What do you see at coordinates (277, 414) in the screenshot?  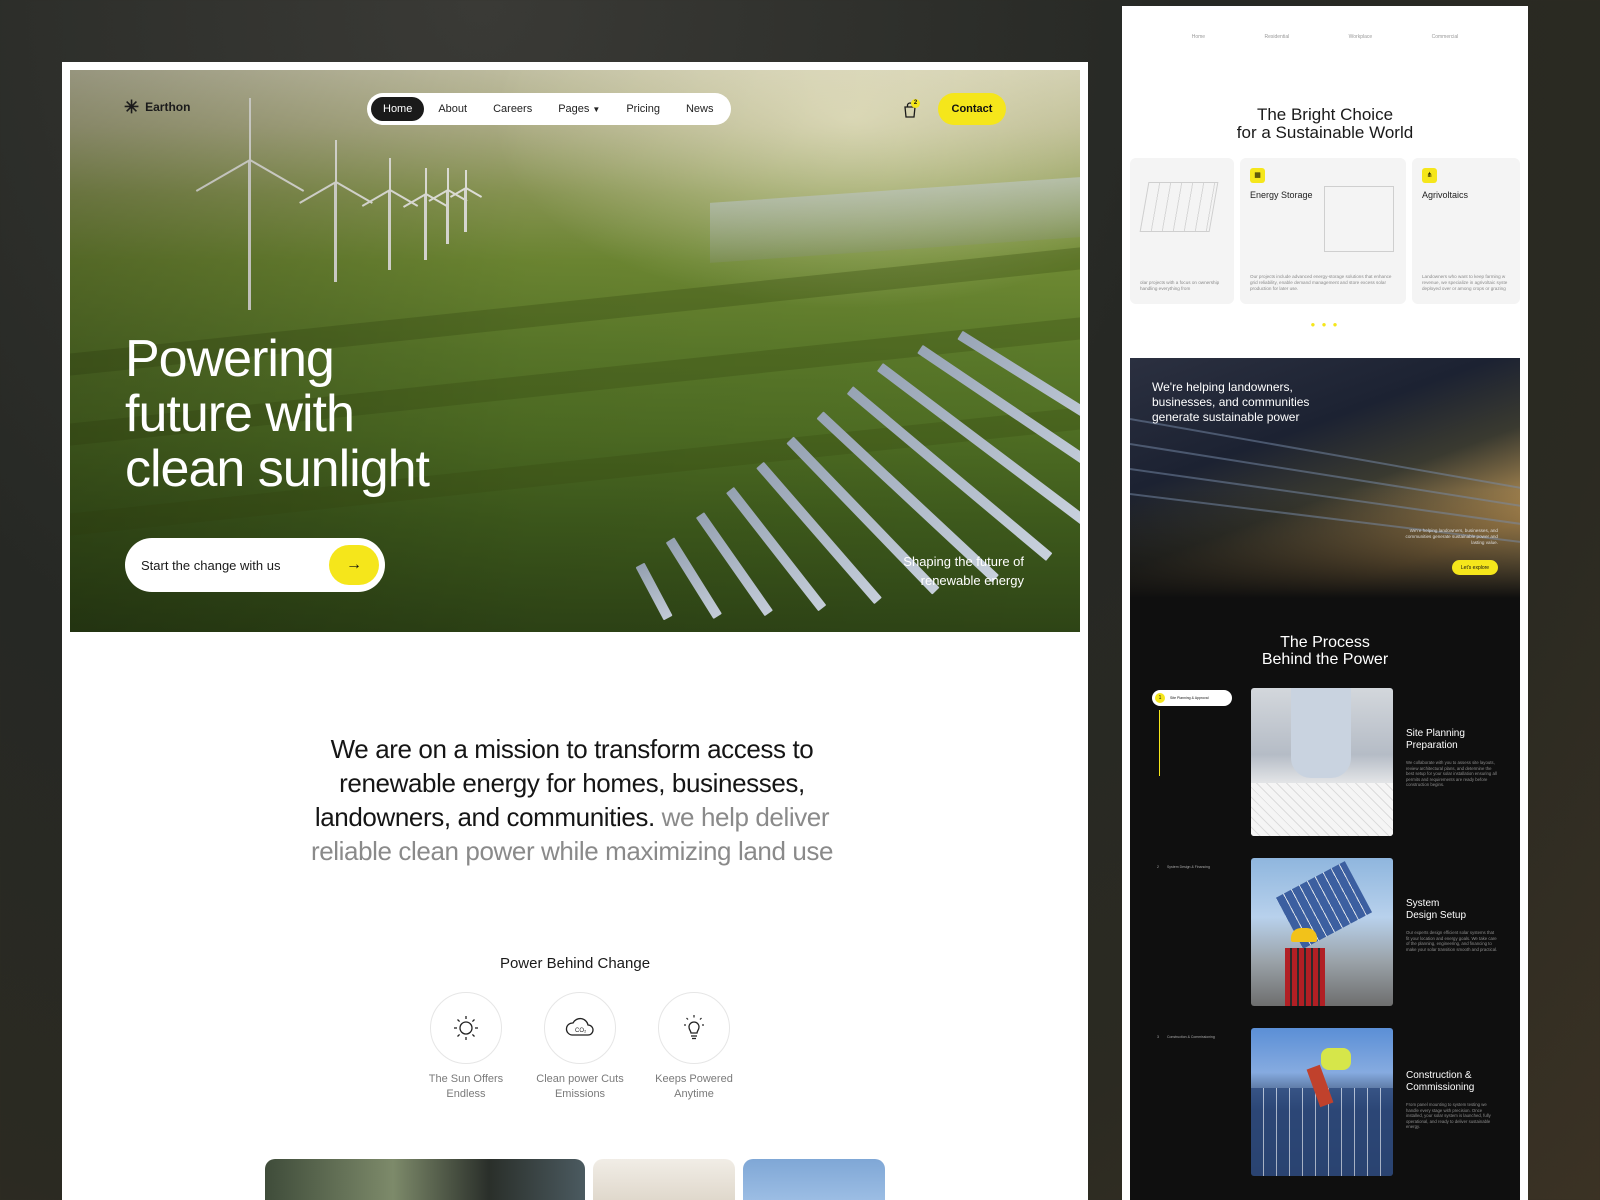 I see `hero-title: Powering future with clean sunlight` at bounding box center [277, 414].